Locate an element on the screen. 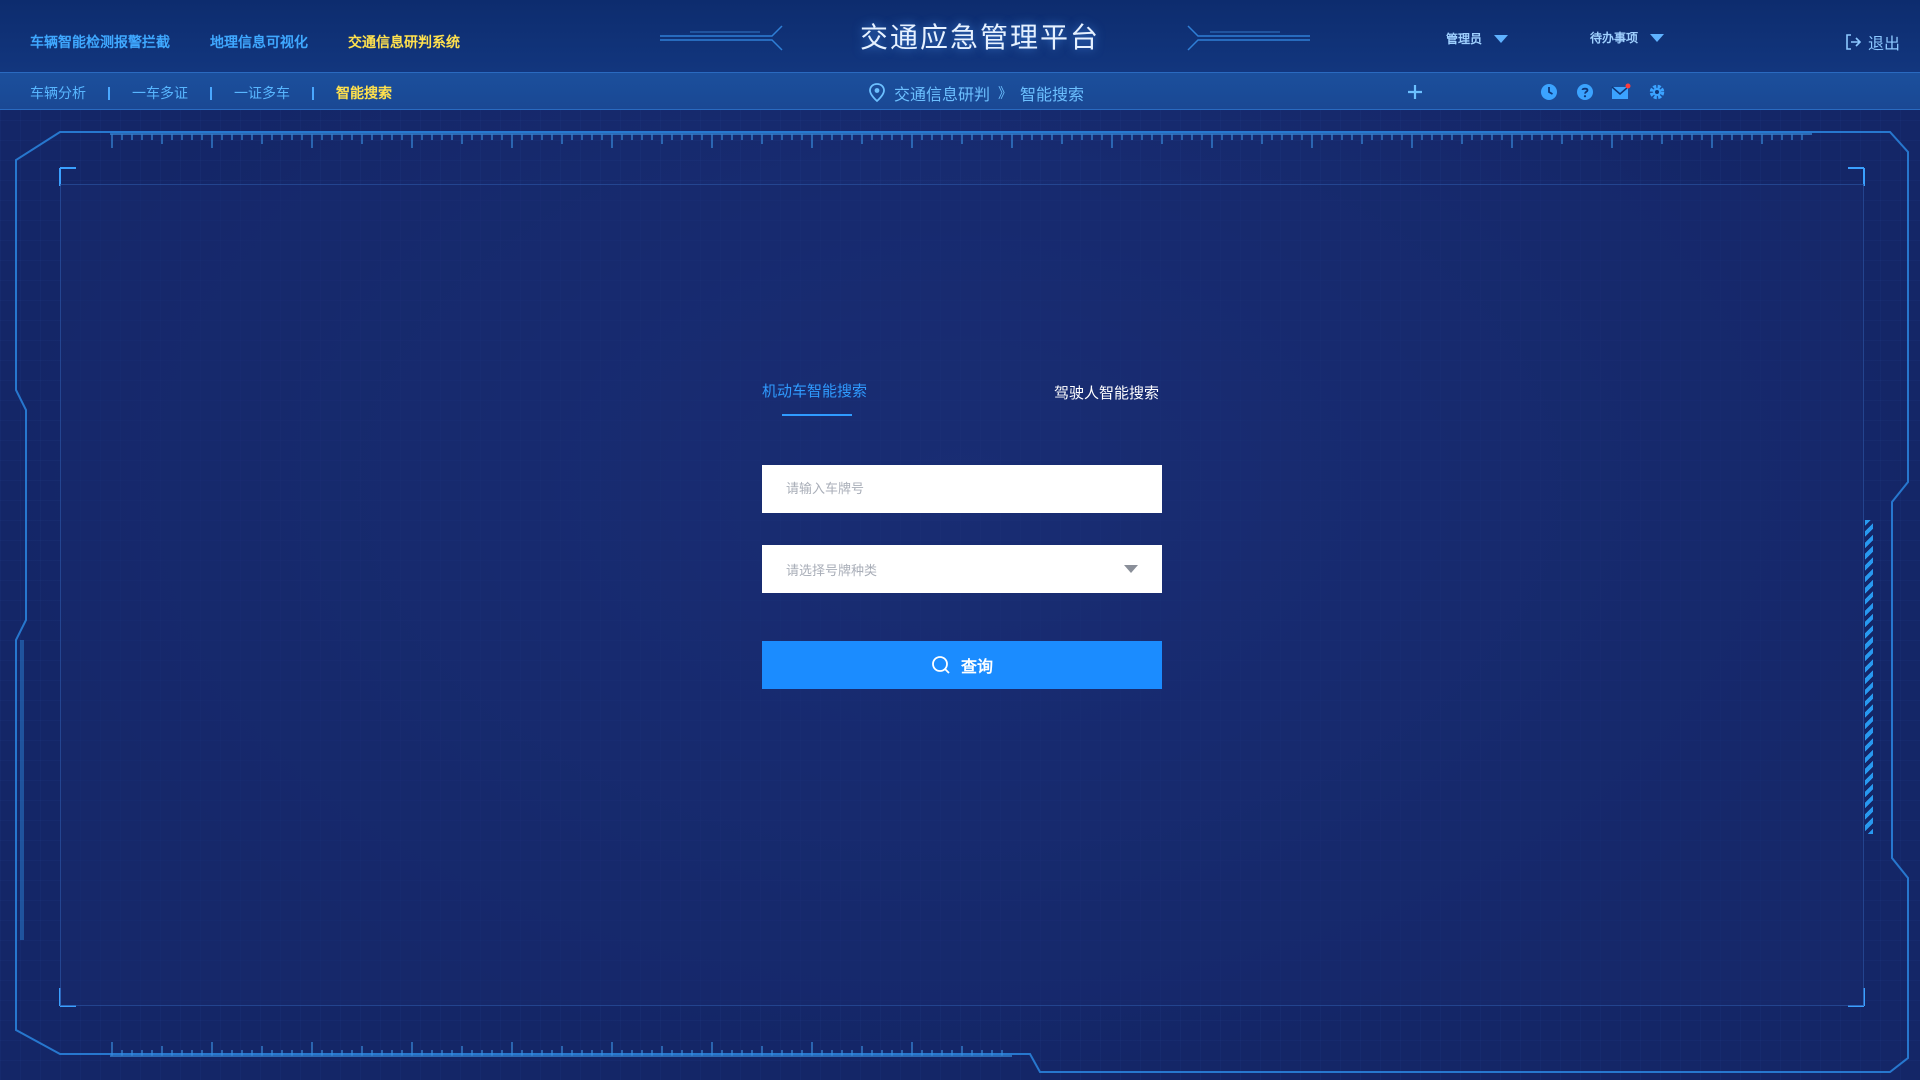 This screenshot has height=1080, width=1920. mail-button is located at coordinates (1621, 92).